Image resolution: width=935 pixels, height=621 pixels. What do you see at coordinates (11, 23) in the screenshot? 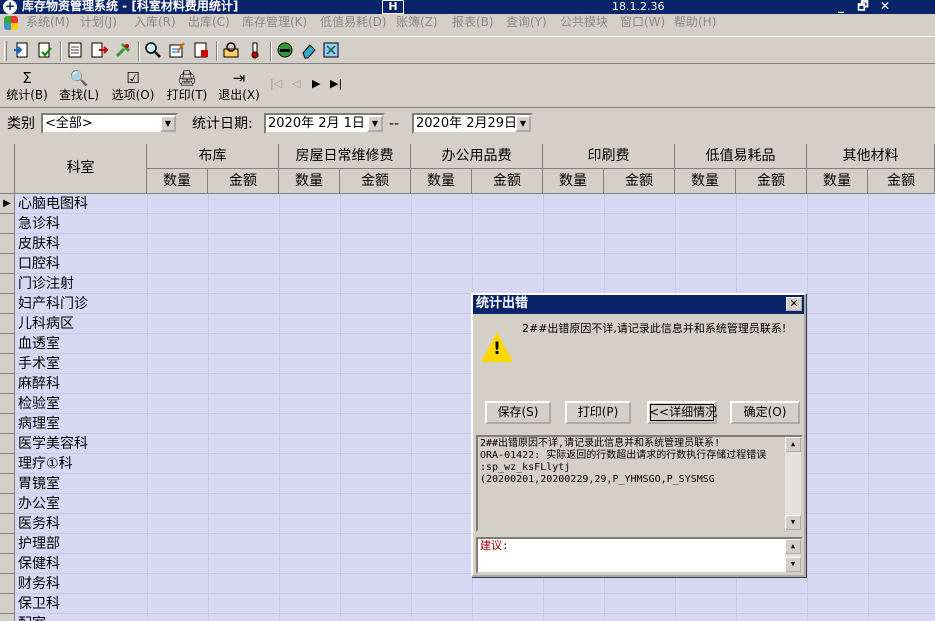
I see `mdi-document-icon` at bounding box center [11, 23].